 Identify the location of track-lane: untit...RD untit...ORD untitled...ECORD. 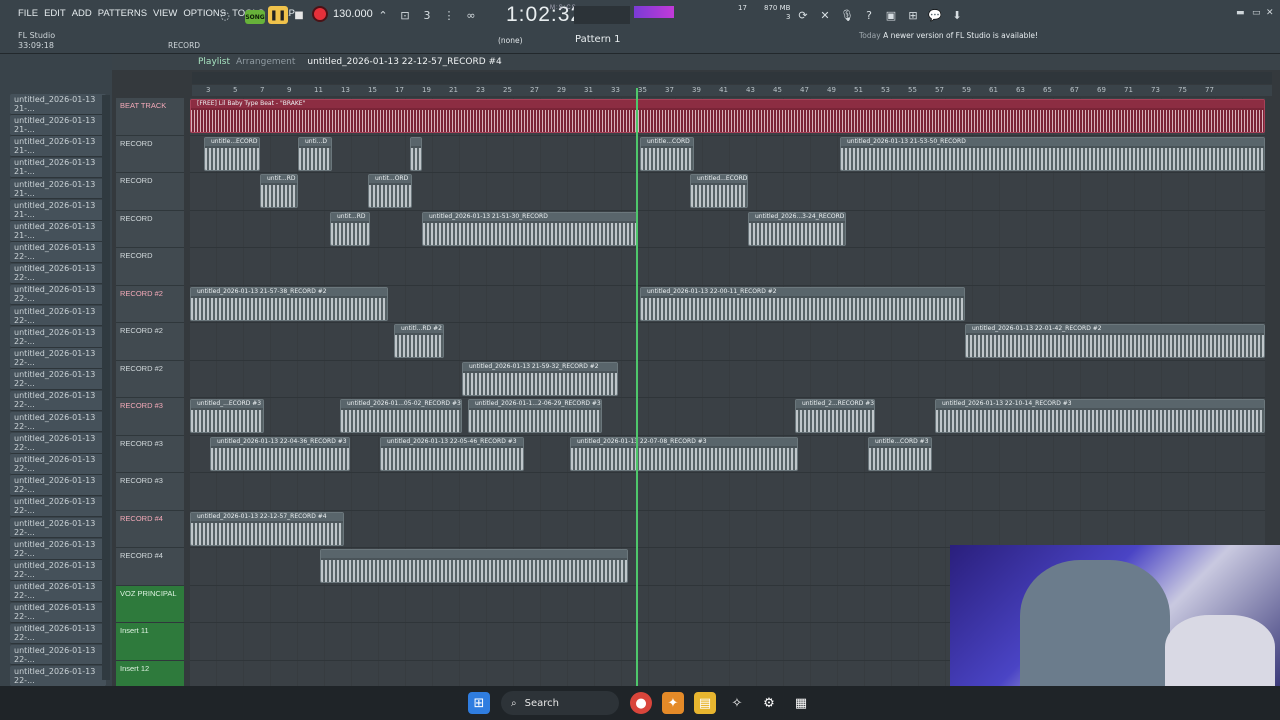
(727, 192).